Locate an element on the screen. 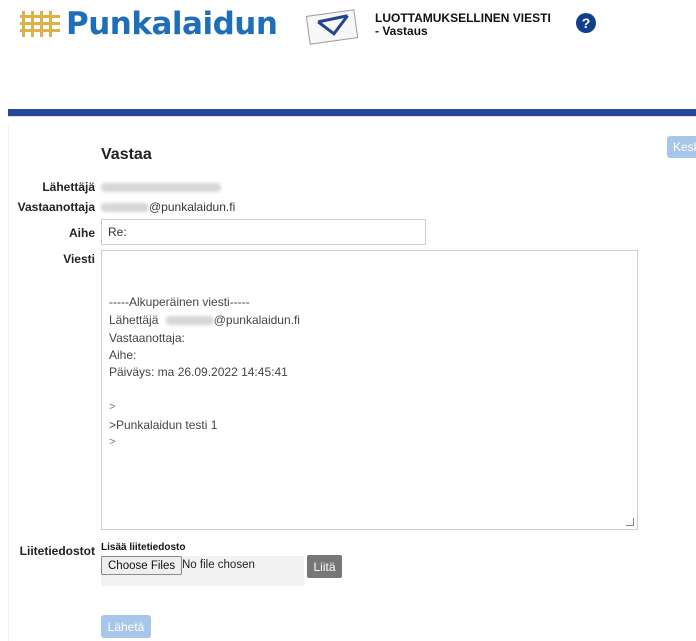 This screenshot has height=641, width=696. quoted-date-line: Päiväys: ma 26.09.2022 14:45:41 is located at coordinates (198, 372).